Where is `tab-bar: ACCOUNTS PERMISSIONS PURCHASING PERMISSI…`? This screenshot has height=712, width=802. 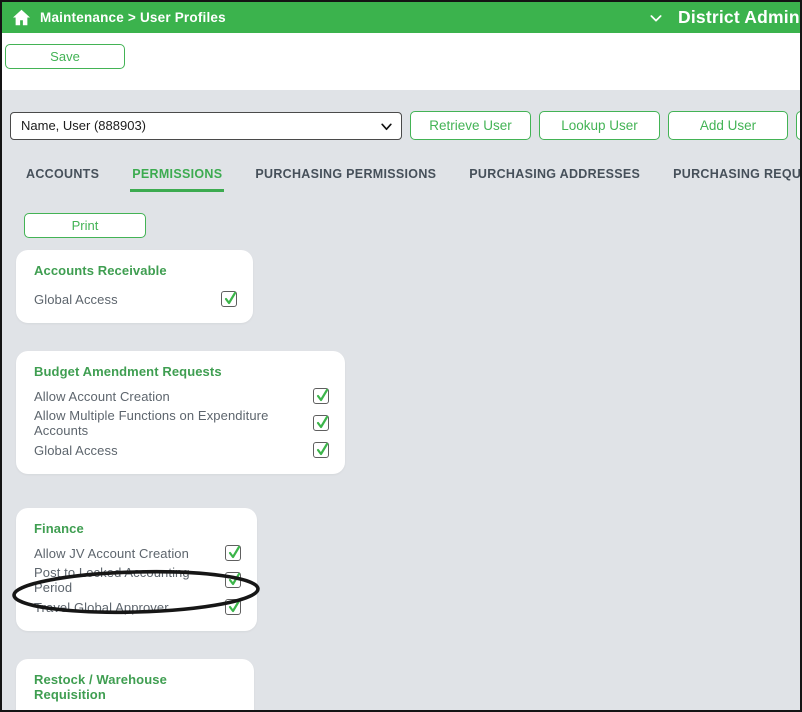 tab-bar: ACCOUNTS PERMISSIONS PURCHASING PERMISSI… is located at coordinates (412, 179).